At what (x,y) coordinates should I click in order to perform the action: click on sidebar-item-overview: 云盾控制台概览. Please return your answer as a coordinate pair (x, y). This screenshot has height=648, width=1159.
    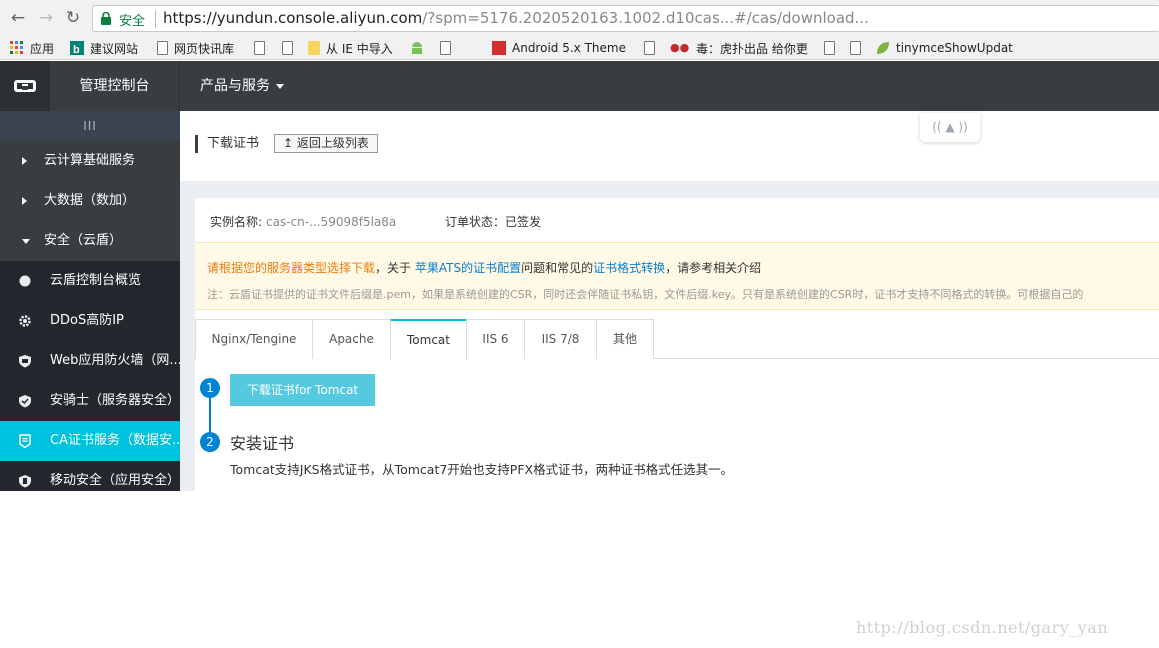
    Looking at the image, I should click on (90, 281).